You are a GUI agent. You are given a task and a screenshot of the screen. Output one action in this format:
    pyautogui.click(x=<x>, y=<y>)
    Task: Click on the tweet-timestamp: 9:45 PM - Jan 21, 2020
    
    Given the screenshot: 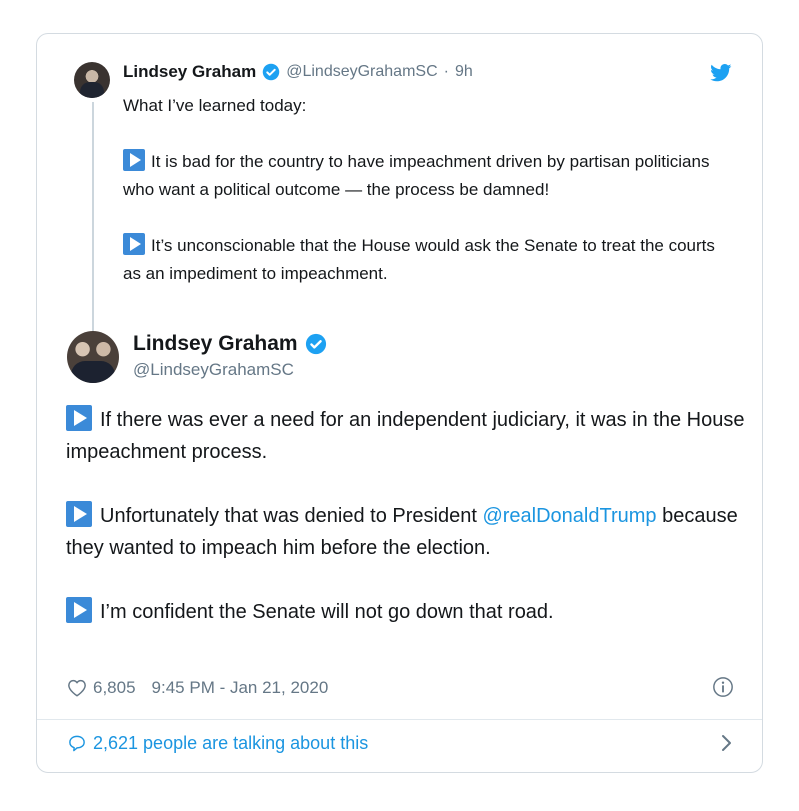 What is the action you would take?
    pyautogui.click(x=240, y=688)
    